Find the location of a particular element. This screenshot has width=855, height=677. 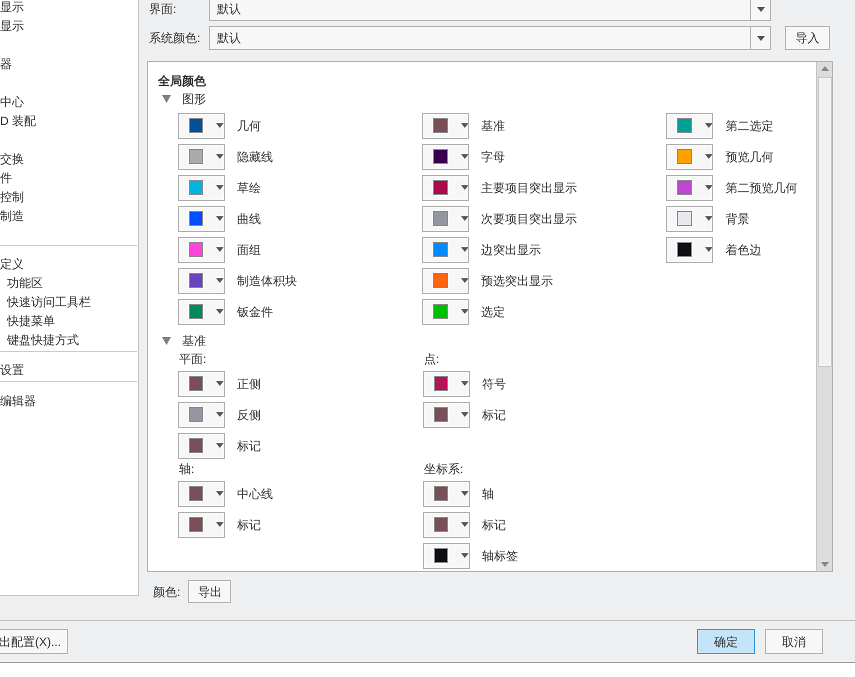

field-label: 系统颜色: is located at coordinates (175, 38).